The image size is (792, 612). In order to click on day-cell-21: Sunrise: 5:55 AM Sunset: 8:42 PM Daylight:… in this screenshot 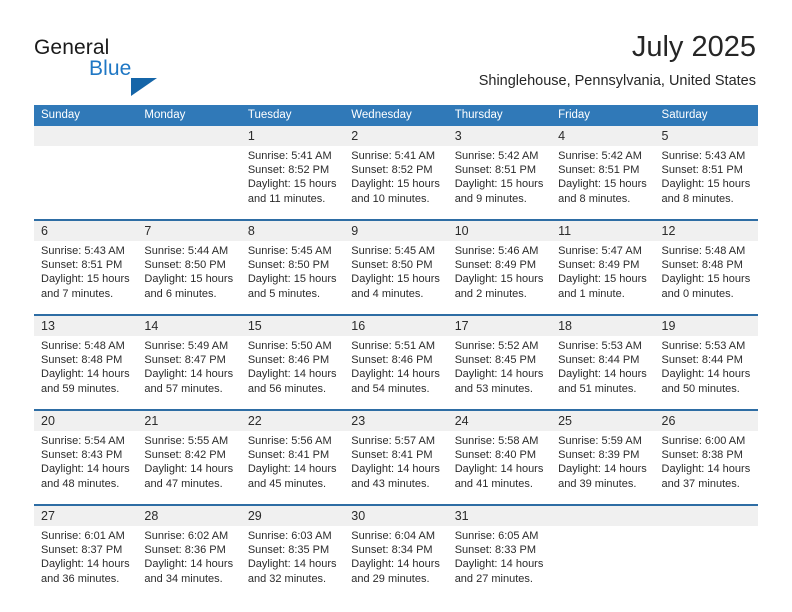, I will do `click(189, 468)`.